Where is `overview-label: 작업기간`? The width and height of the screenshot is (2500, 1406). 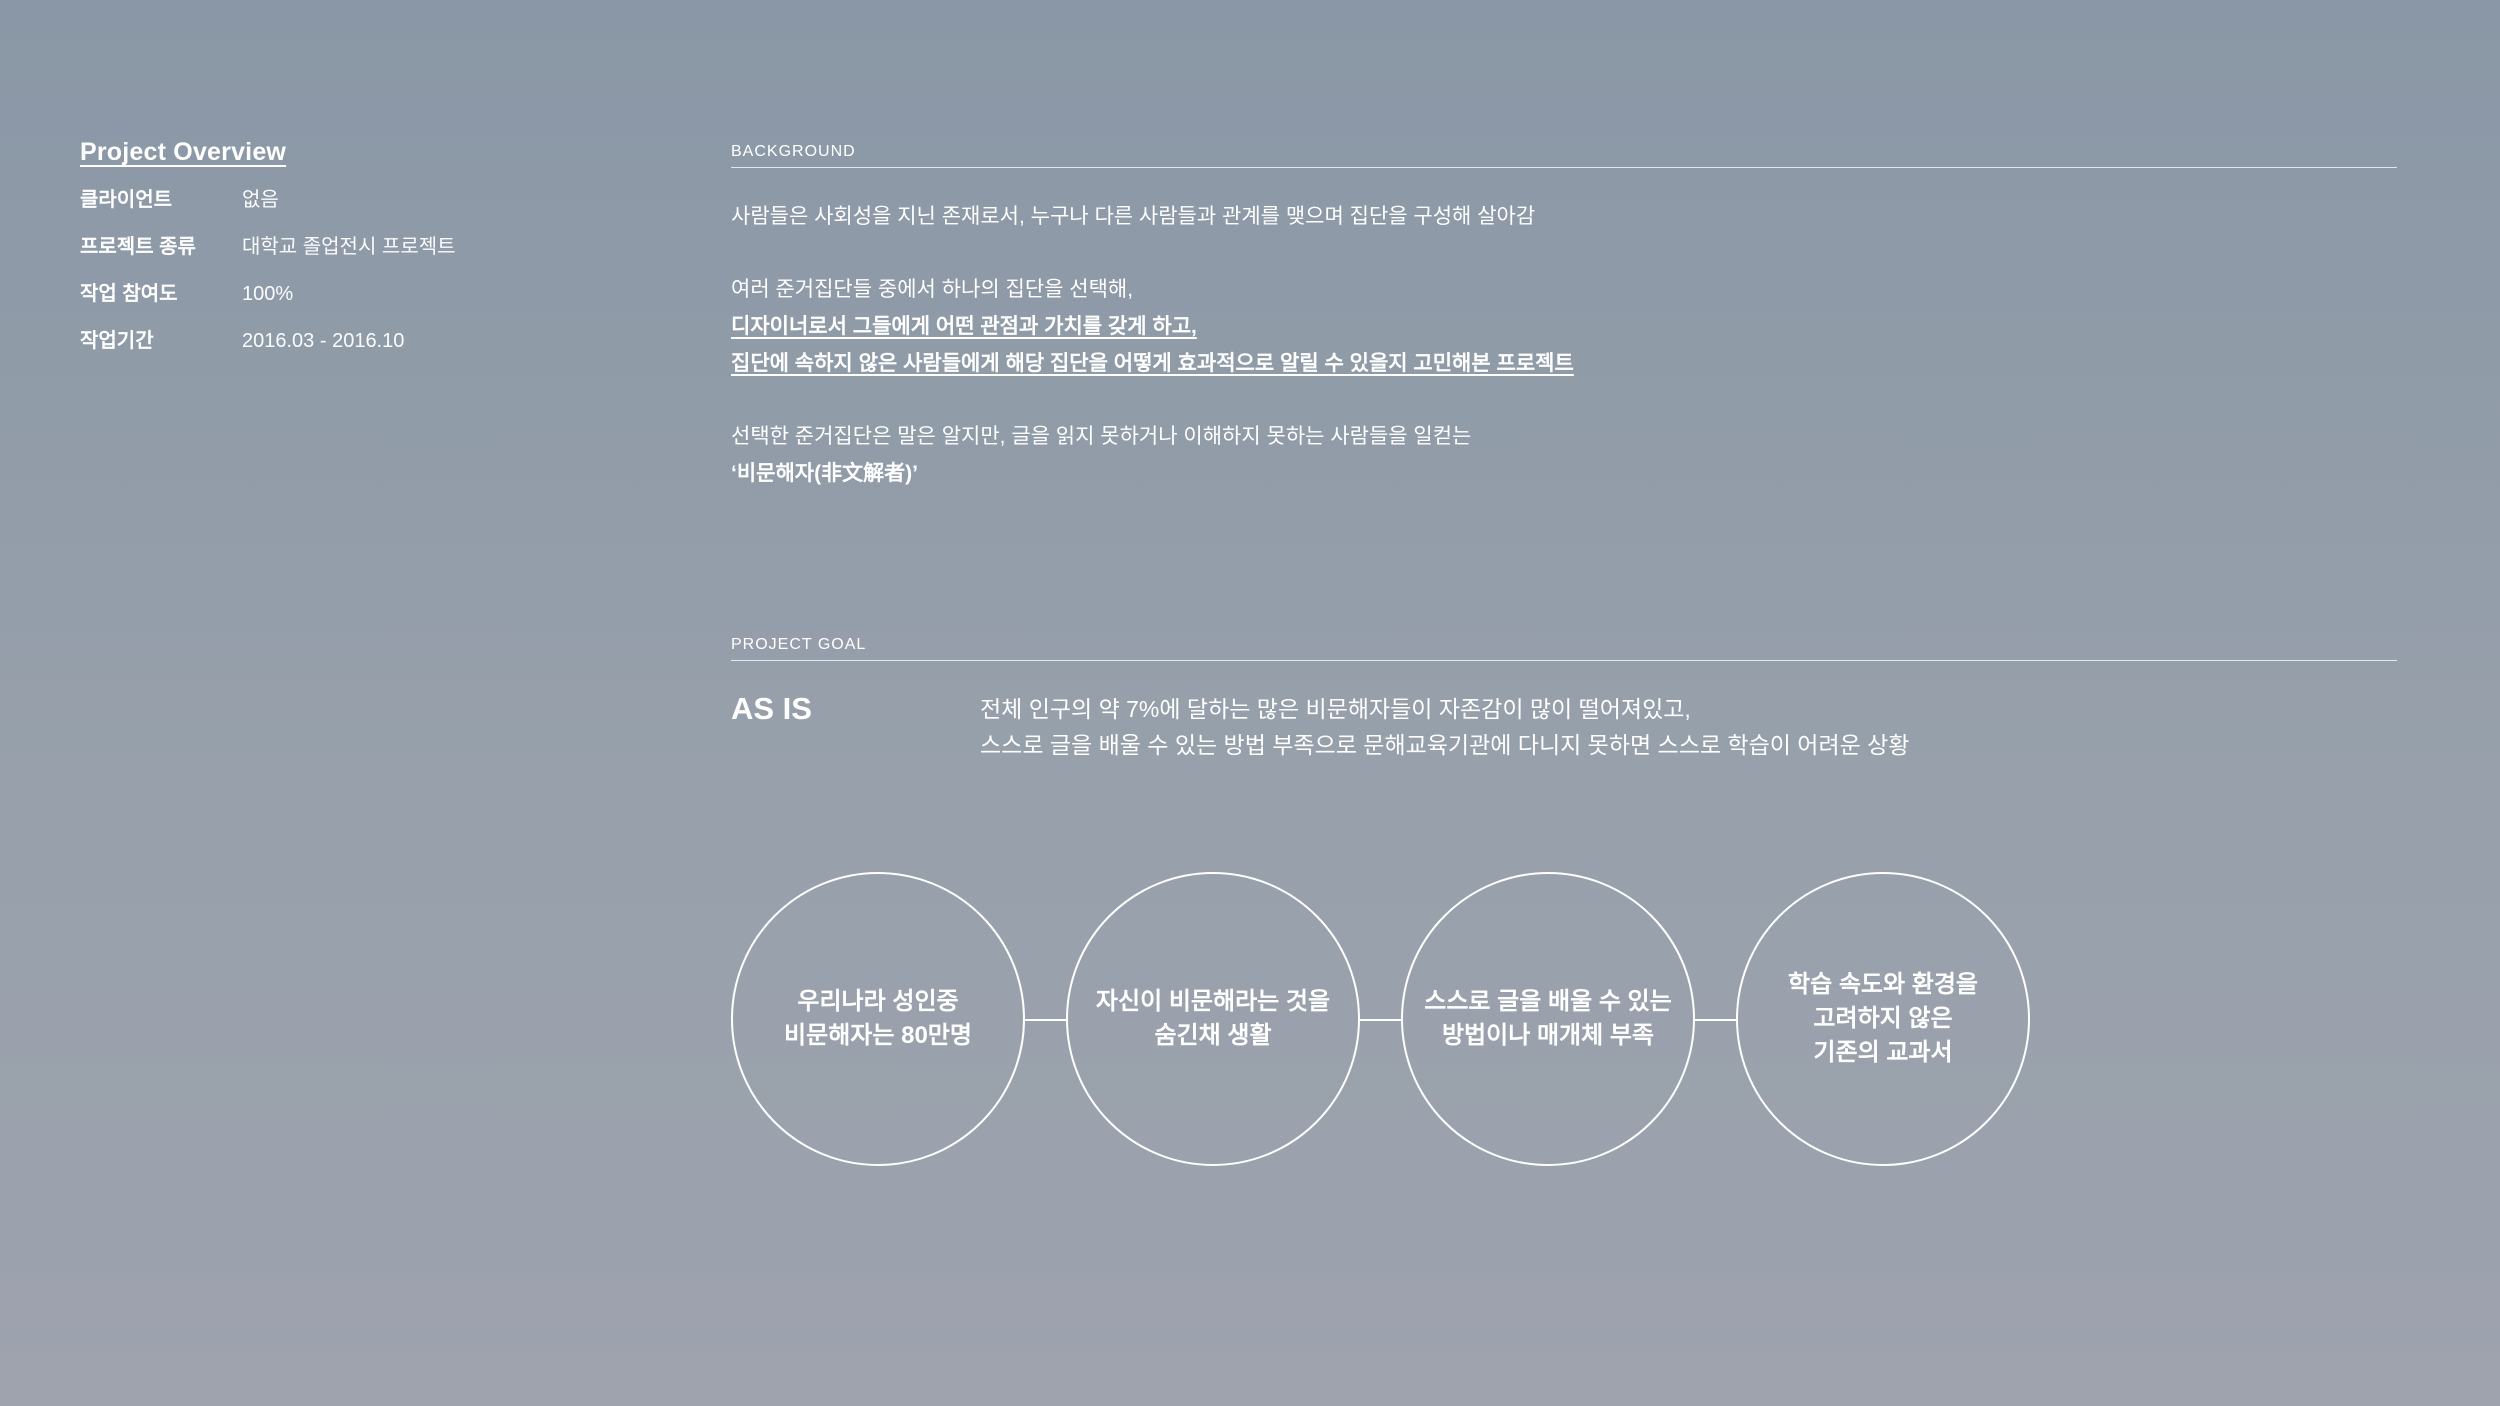 overview-label: 작업기간 is located at coordinates (117, 341).